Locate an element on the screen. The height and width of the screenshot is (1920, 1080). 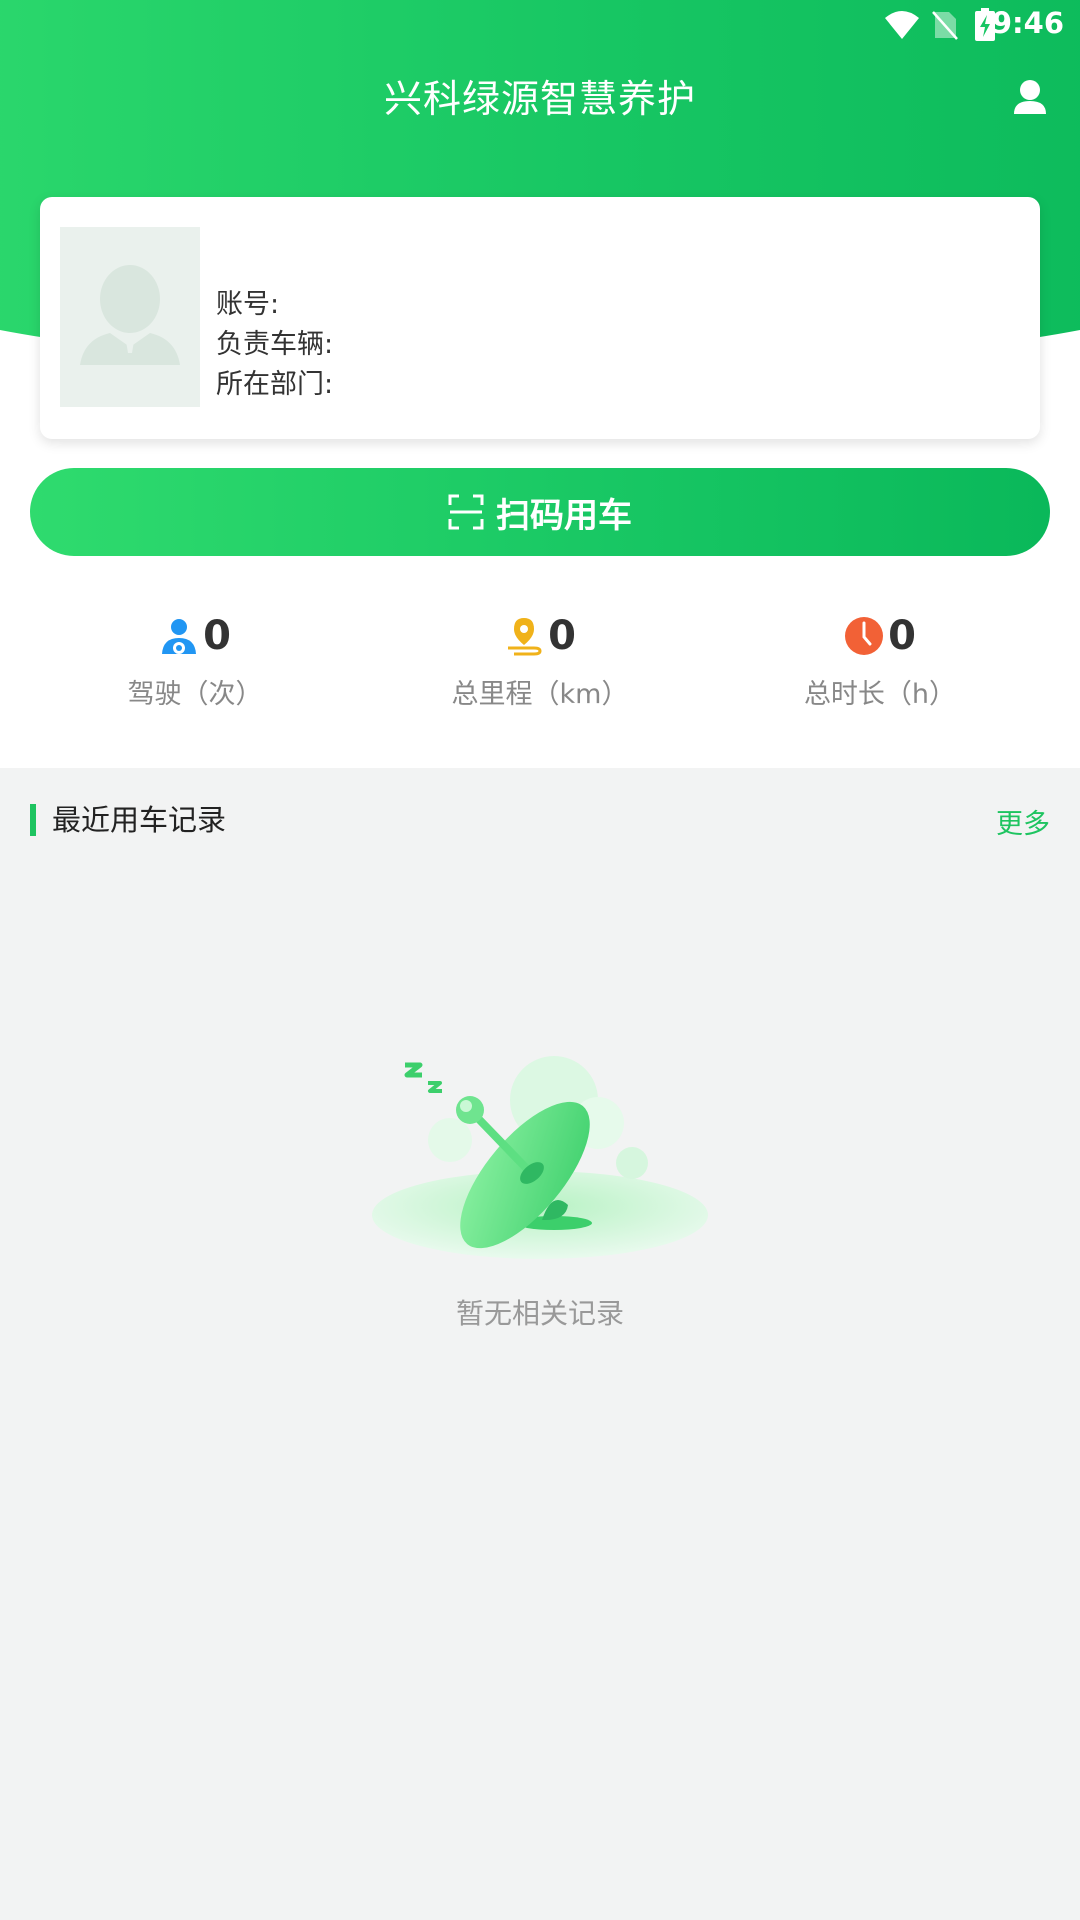
stat-total-mileage: 0 总里程（km） is located at coordinates (540, 661).